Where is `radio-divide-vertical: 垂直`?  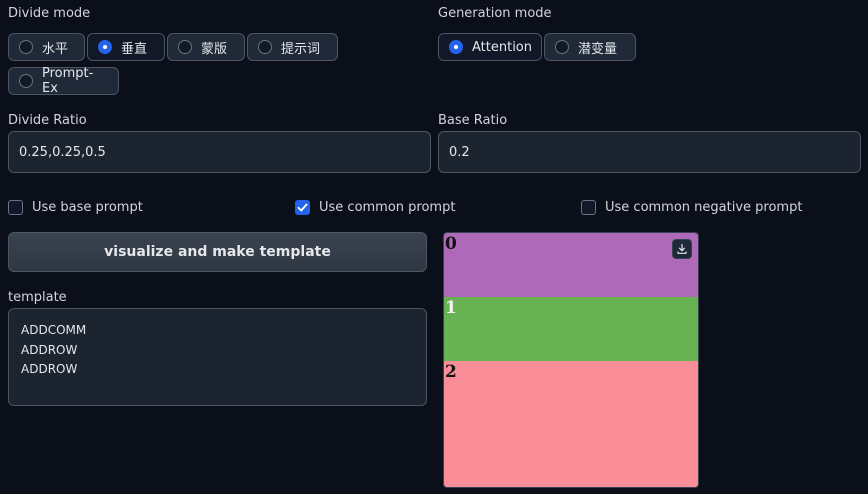
radio-divide-vertical: 垂直 is located at coordinates (126, 47).